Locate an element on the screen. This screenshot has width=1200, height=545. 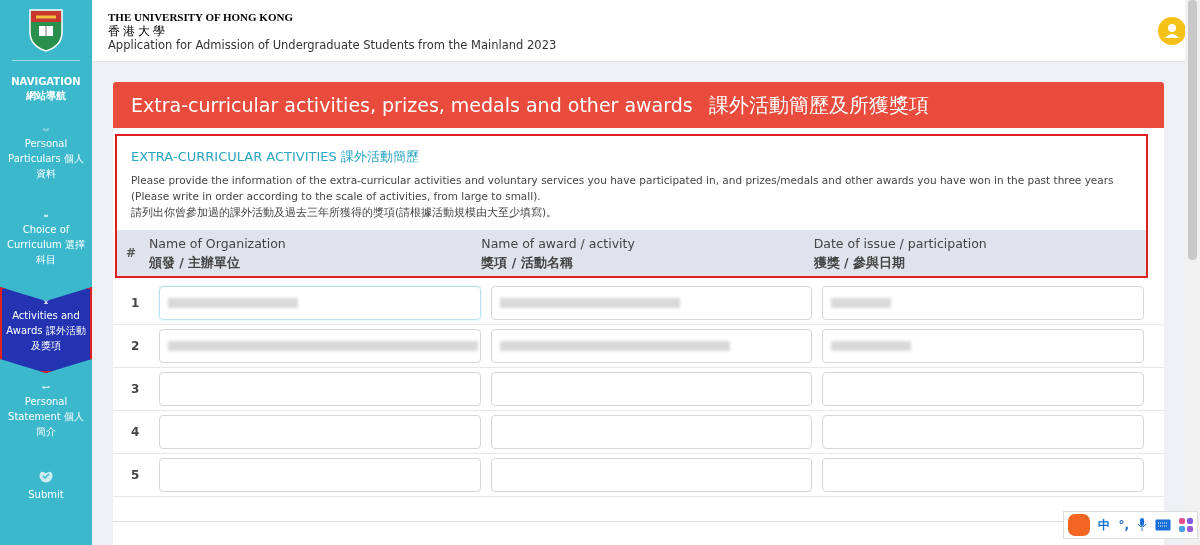
nav-item: Activities and Awards 課外活動及獎項 is located at coordinates (46, 330).